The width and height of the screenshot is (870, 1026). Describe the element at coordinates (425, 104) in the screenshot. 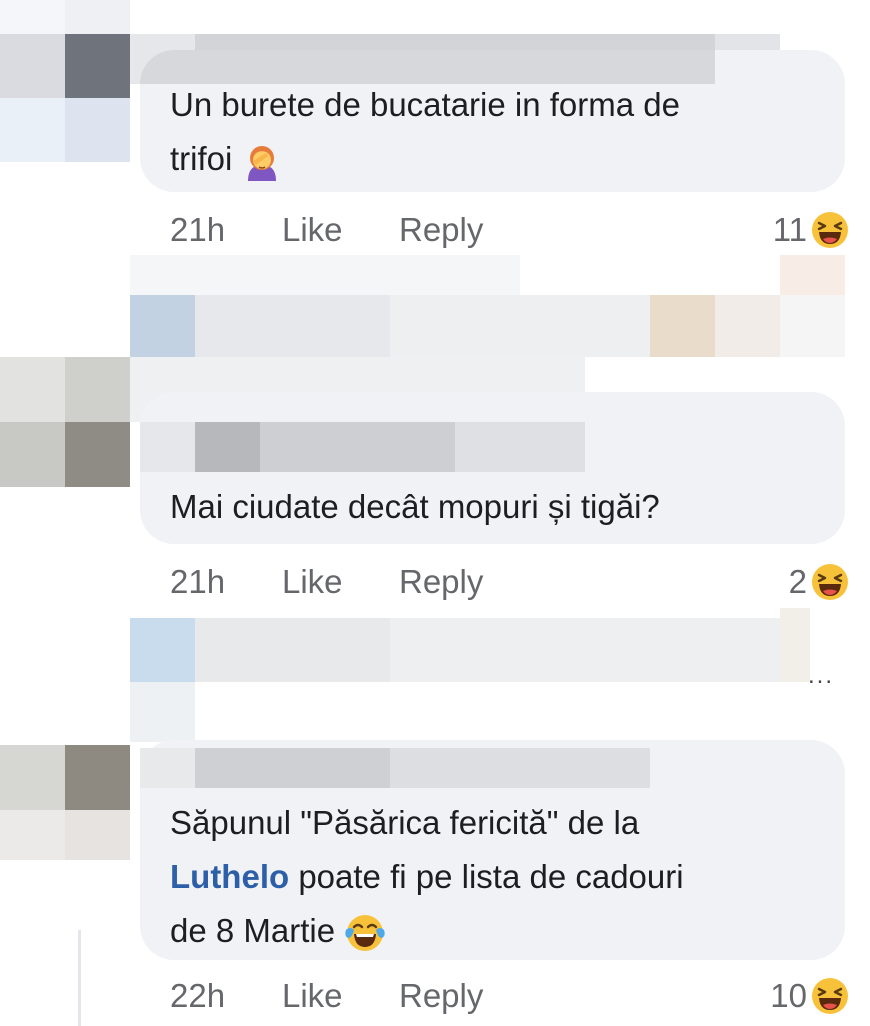

I see `comment-text: Un burete de bucatarie in forma de` at that location.